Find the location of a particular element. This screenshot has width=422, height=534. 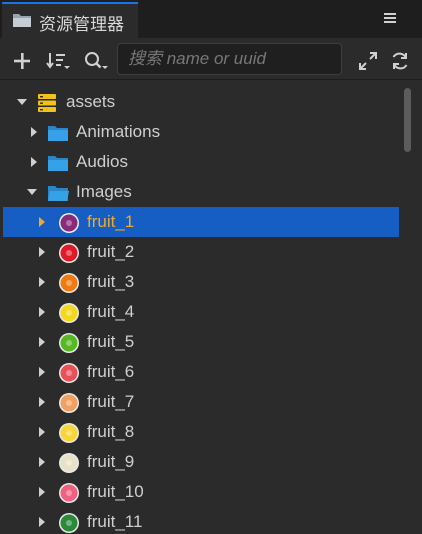

tab-assets: 资源管理器 is located at coordinates (70, 20).